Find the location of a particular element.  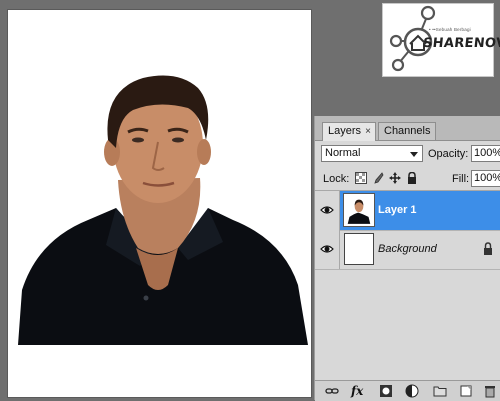

fx-icon: fx is located at coordinates (357, 391).